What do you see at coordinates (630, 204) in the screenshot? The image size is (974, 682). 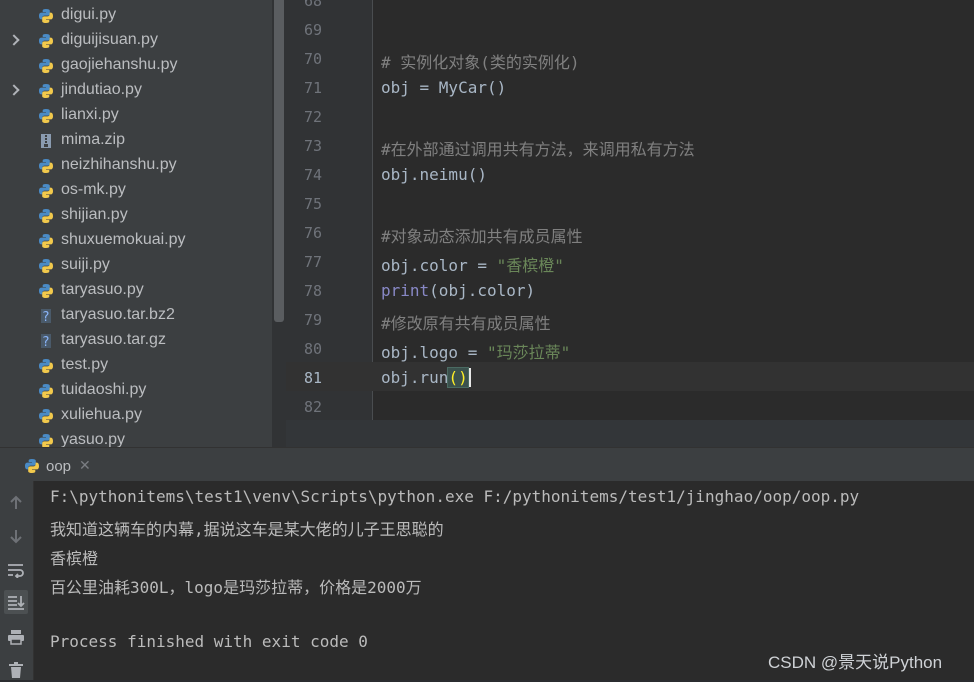 I see `code-line: 75` at bounding box center [630, 204].